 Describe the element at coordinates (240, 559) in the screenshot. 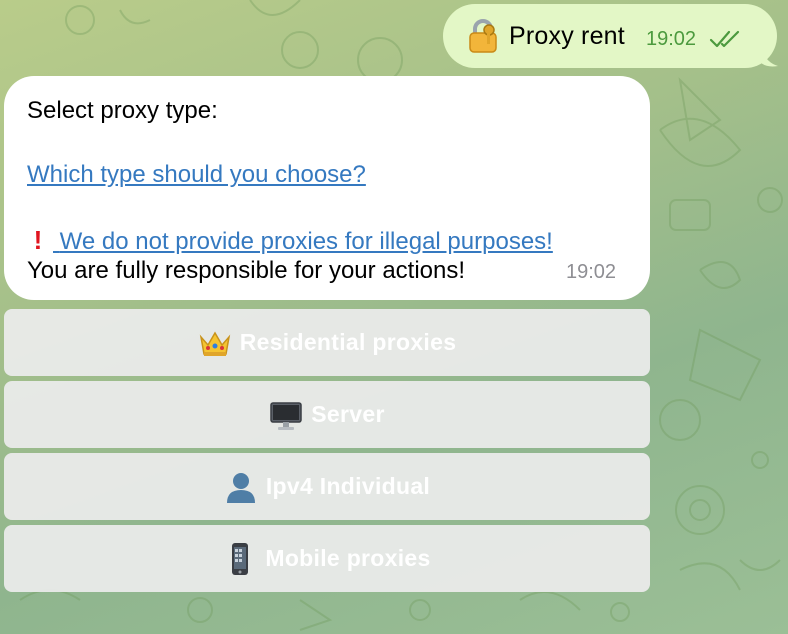

I see `mobile-phone-icon` at that location.